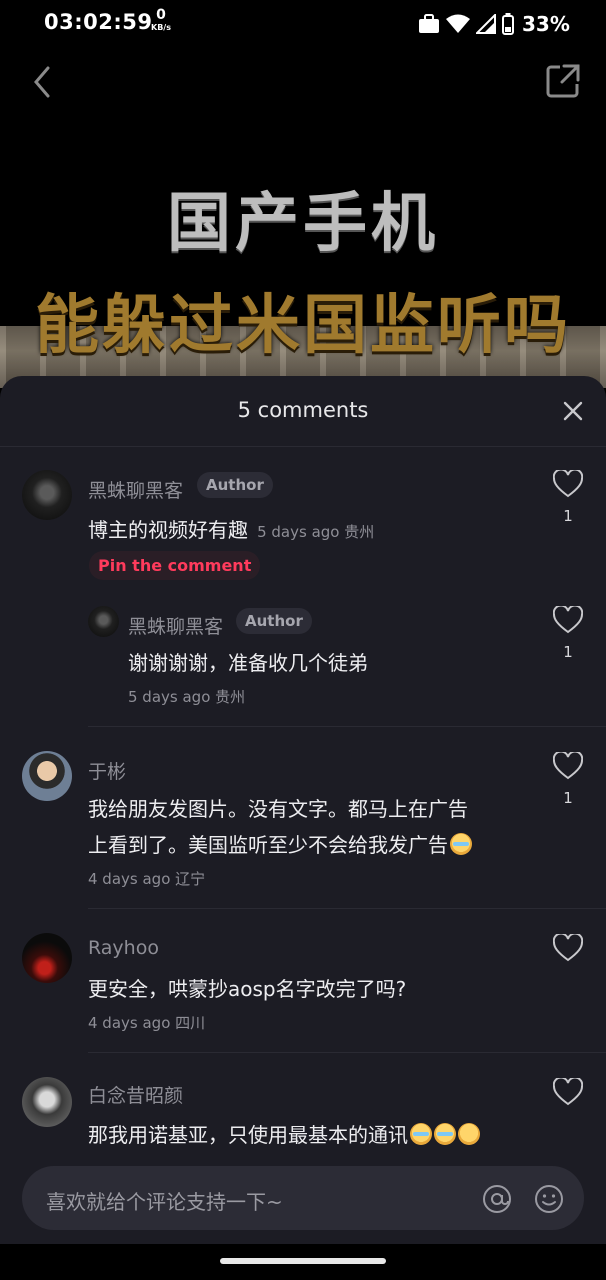 The image size is (606, 1280). What do you see at coordinates (147, 879) in the screenshot?
I see `comment-meta: 4 days ago 辽宁` at bounding box center [147, 879].